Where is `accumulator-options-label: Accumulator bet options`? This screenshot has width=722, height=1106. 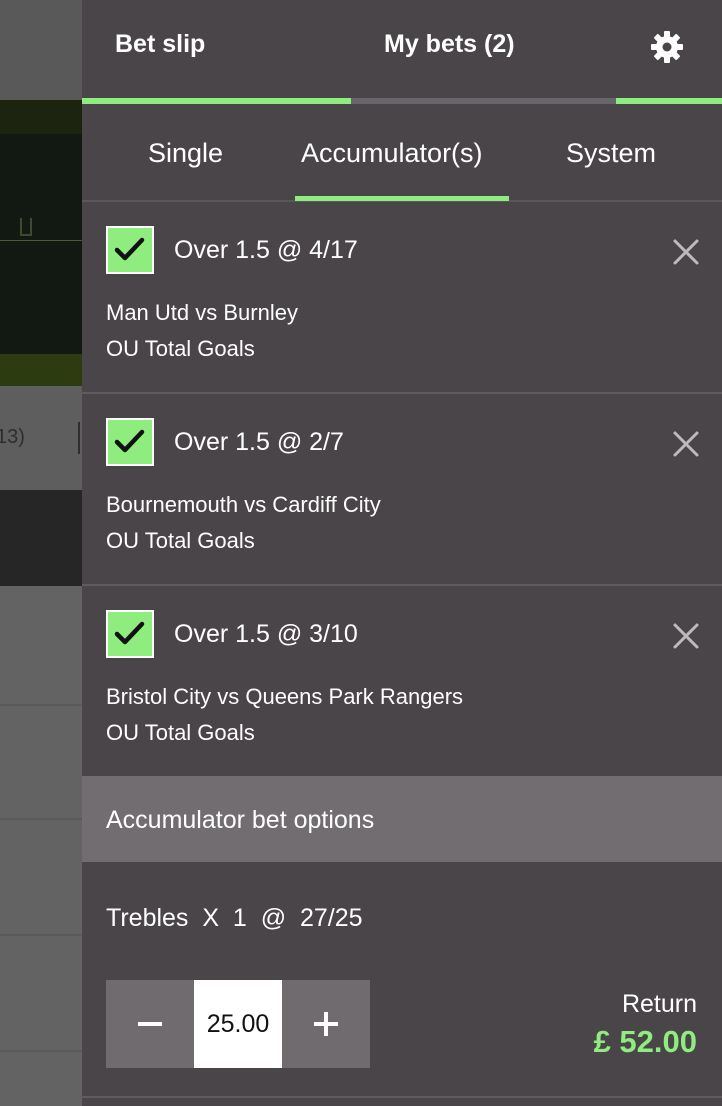
accumulator-options-label: Accumulator bet options is located at coordinates (240, 820).